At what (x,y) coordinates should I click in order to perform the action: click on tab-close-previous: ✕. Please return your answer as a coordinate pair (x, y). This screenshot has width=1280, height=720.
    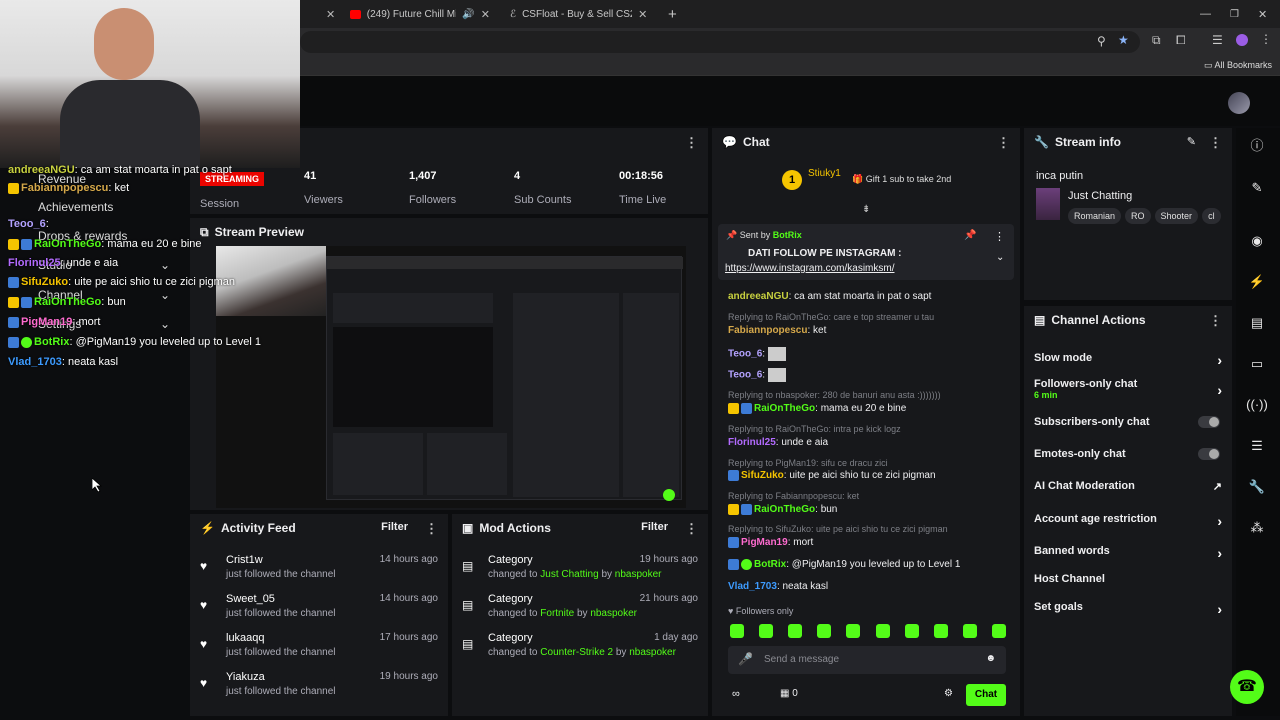
    Looking at the image, I should click on (330, 14).